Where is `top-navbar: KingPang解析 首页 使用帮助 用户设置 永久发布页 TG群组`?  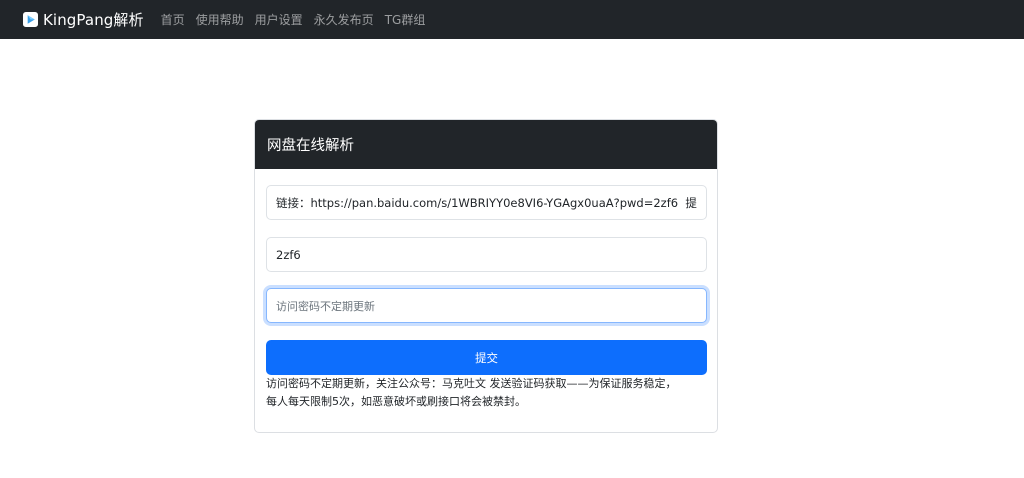 top-navbar: KingPang解析 首页 使用帮助 用户设置 永久发布页 TG群组 is located at coordinates (512, 19).